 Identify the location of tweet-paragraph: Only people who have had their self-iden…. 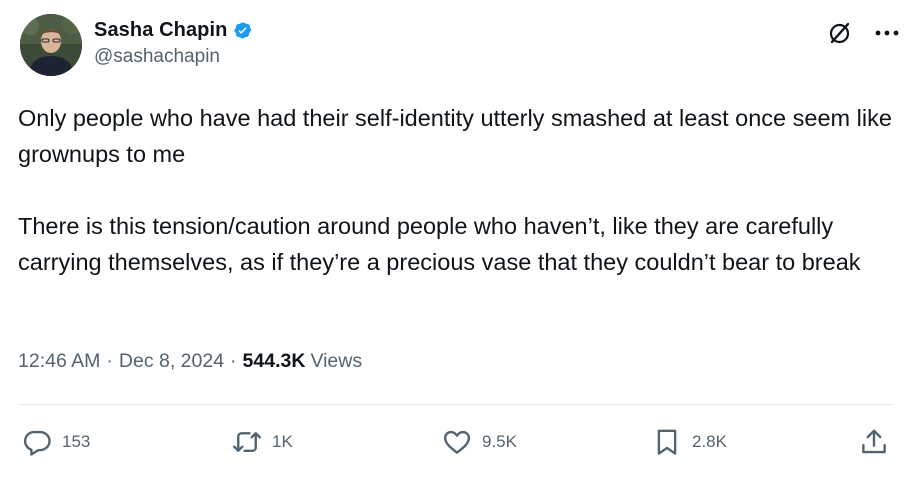
(455, 136).